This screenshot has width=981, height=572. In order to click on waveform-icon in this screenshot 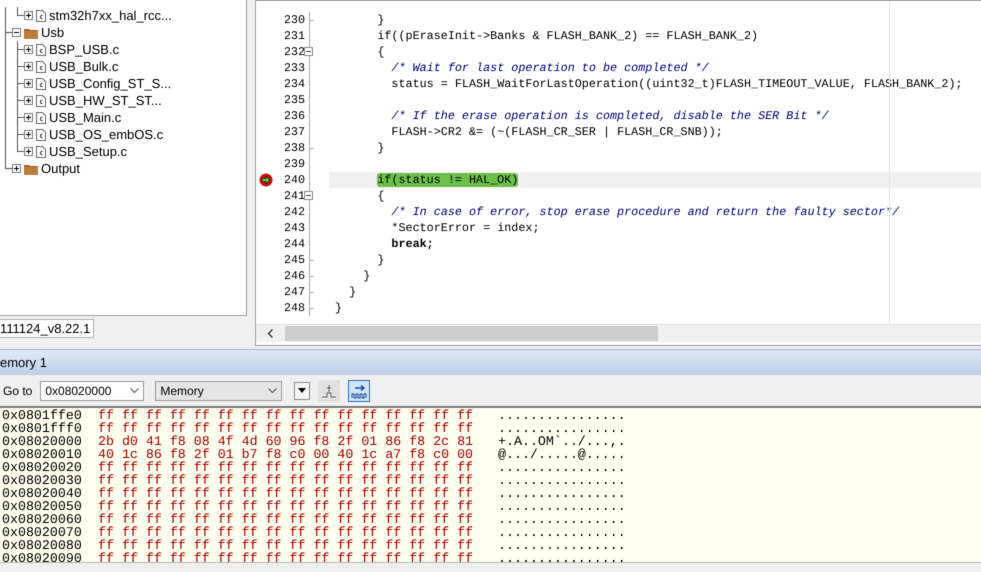, I will do `click(359, 390)`.